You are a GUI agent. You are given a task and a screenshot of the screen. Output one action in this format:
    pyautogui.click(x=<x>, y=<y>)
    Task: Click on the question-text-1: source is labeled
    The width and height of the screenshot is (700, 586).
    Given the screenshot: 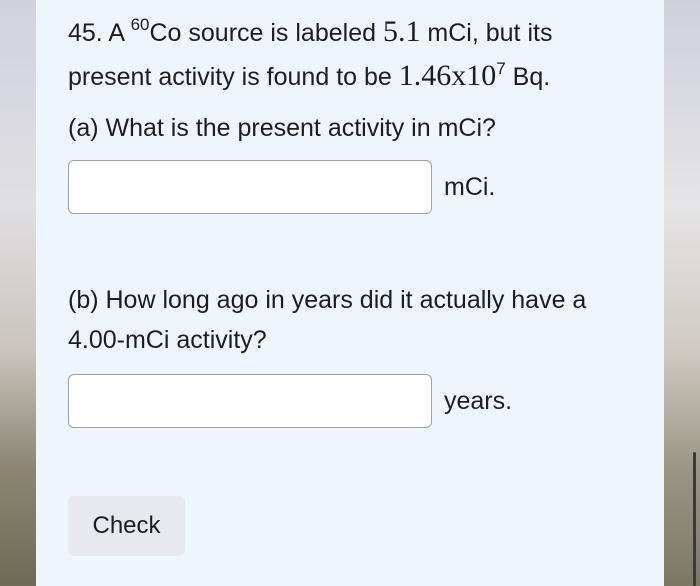 What is the action you would take?
    pyautogui.click(x=282, y=33)
    